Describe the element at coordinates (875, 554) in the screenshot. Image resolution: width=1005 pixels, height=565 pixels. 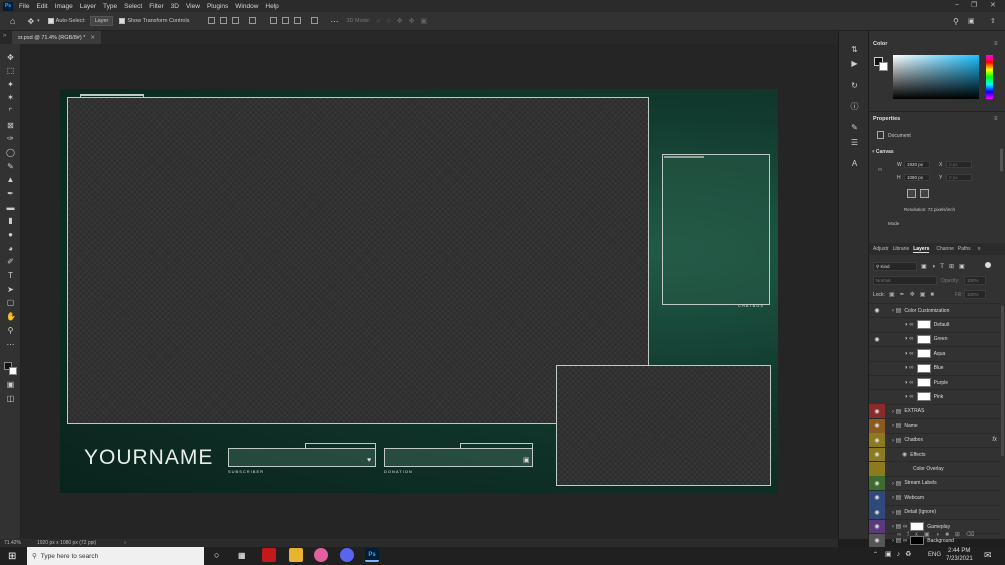
I see `tray-chevron-icon: ⌃` at that location.